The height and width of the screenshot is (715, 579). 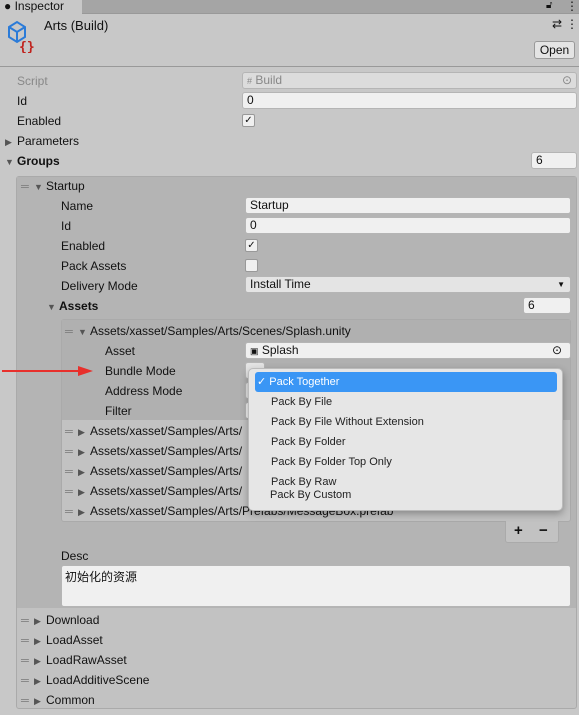 What do you see at coordinates (408, 350) in the screenshot?
I see `asset-field: ▣ Splash ⊙` at bounding box center [408, 350].